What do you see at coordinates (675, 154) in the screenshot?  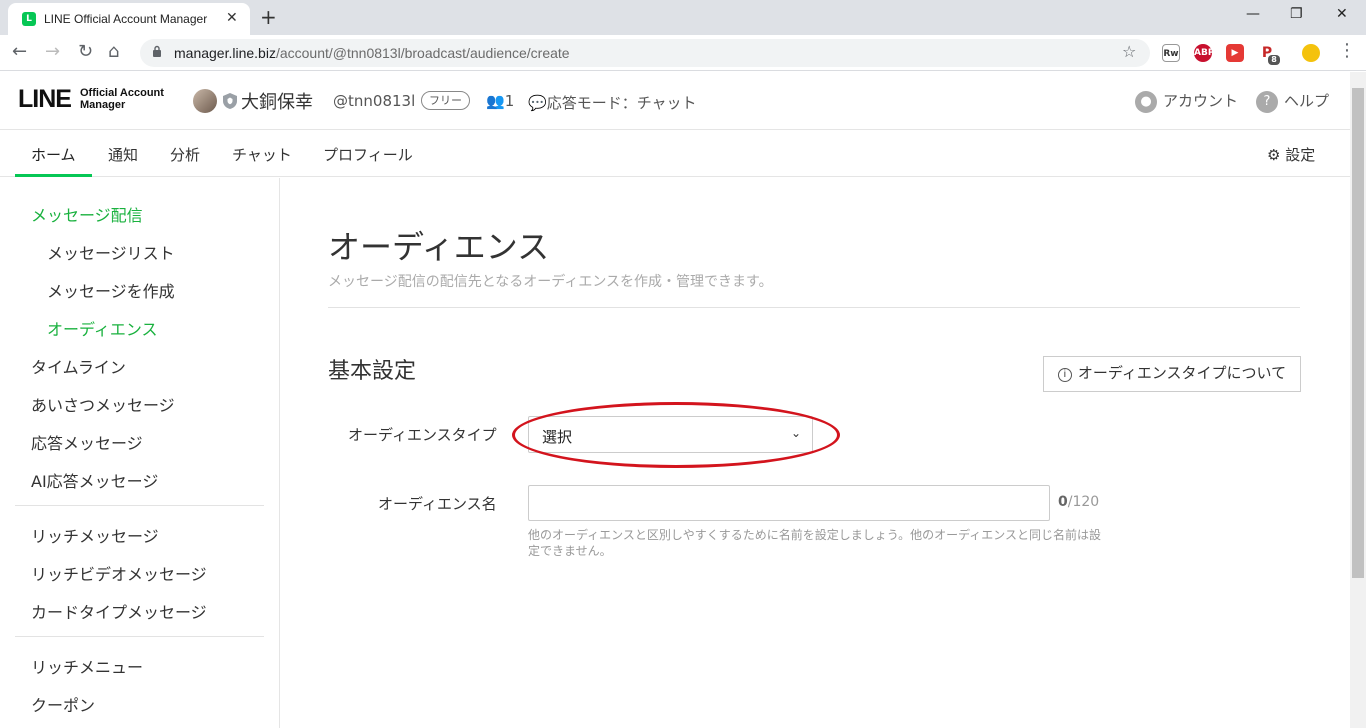 I see `main-nav: ホーム 通知 分析 チャット プロフィール ⚙ 設定` at bounding box center [675, 154].